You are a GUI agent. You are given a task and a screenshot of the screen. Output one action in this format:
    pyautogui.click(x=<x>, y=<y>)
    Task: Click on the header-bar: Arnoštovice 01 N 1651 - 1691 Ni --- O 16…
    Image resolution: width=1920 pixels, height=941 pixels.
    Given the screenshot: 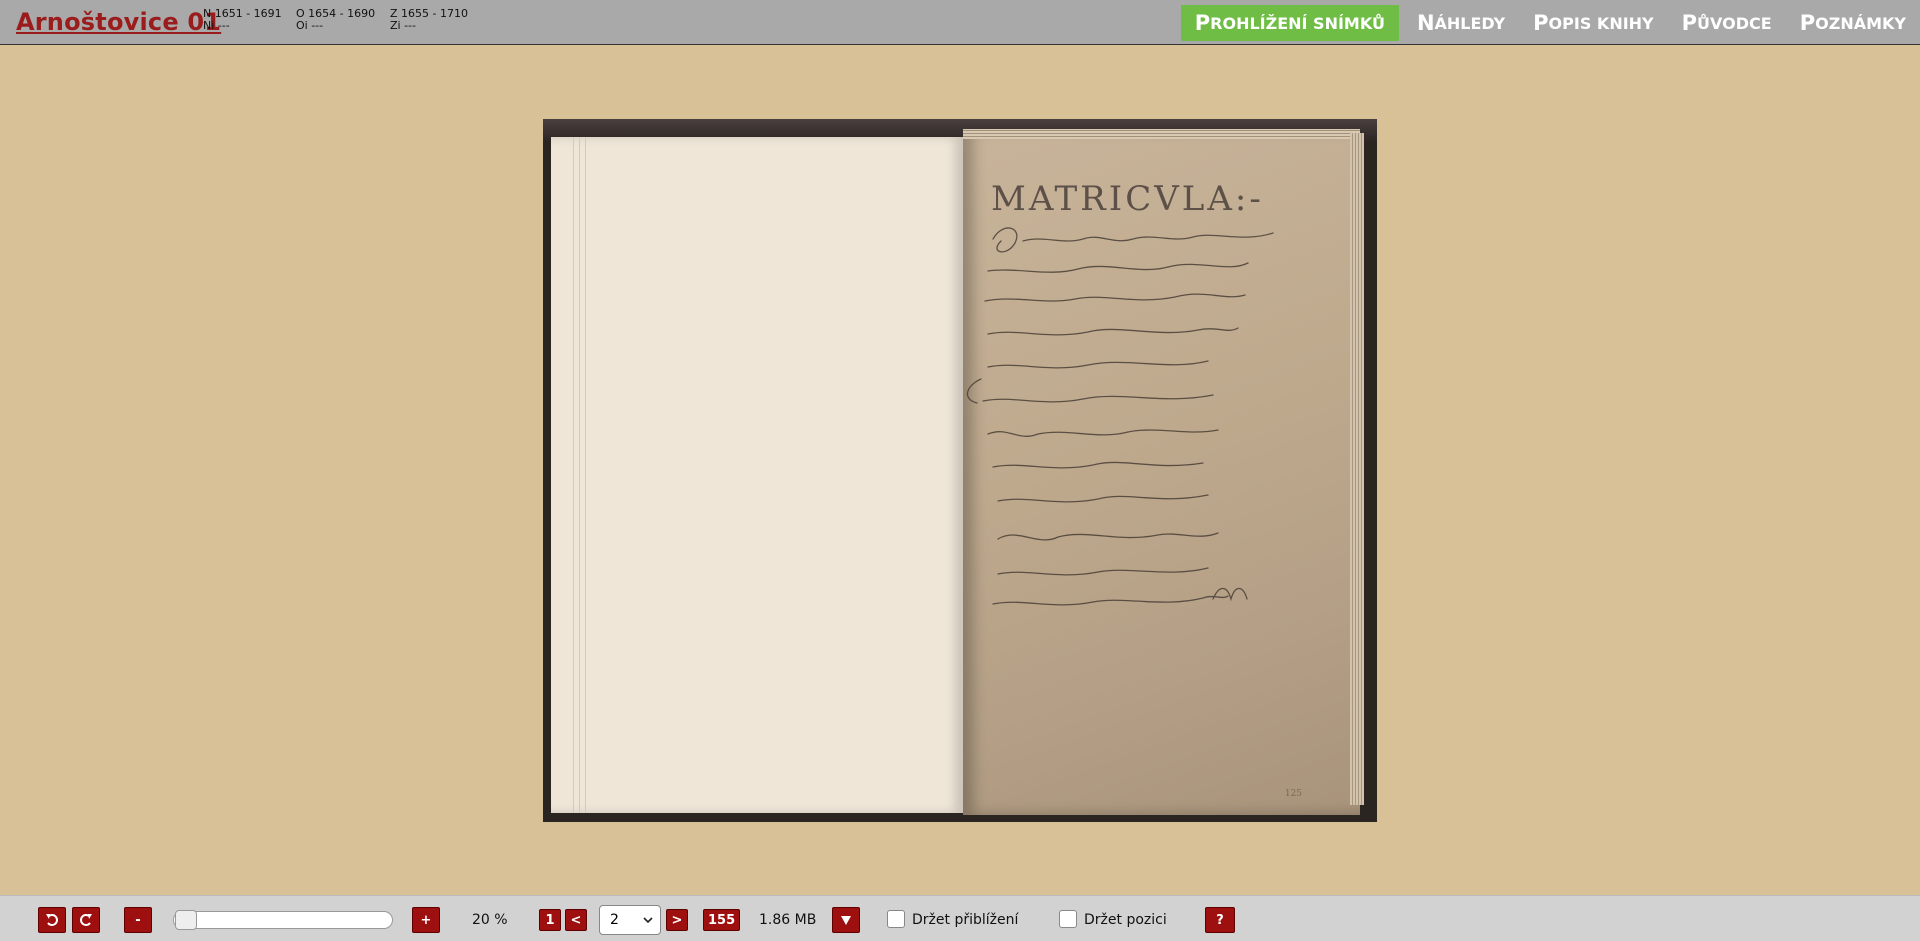 What is the action you would take?
    pyautogui.click(x=960, y=22)
    